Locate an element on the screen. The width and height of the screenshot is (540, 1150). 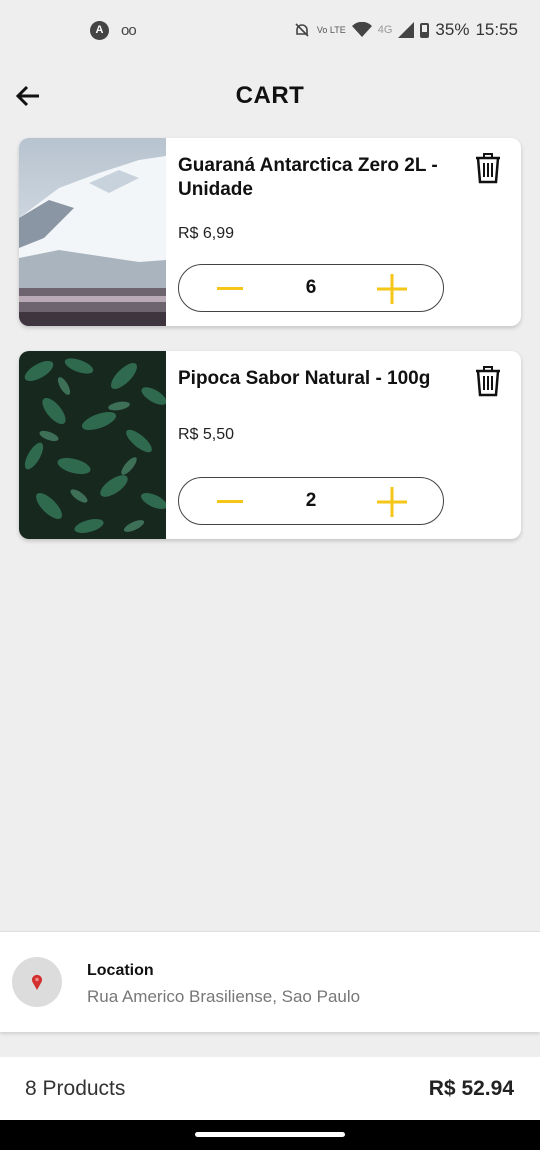
product-name: Guaraná Antarctica Zero 2L - Unidade is located at coordinates (308, 177).